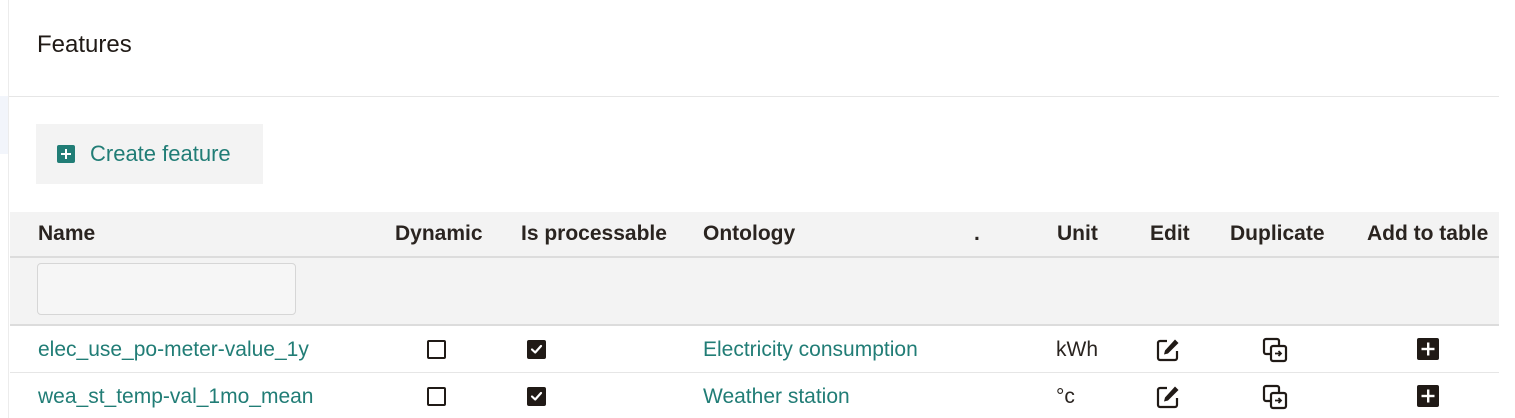  What do you see at coordinates (1170, 233) in the screenshot?
I see `column-header-edit: Edit` at bounding box center [1170, 233].